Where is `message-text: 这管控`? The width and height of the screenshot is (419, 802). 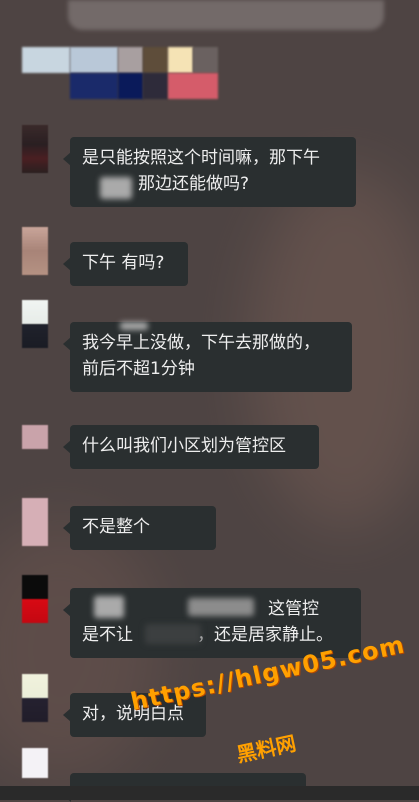
message-text: 这管控 is located at coordinates (293, 609).